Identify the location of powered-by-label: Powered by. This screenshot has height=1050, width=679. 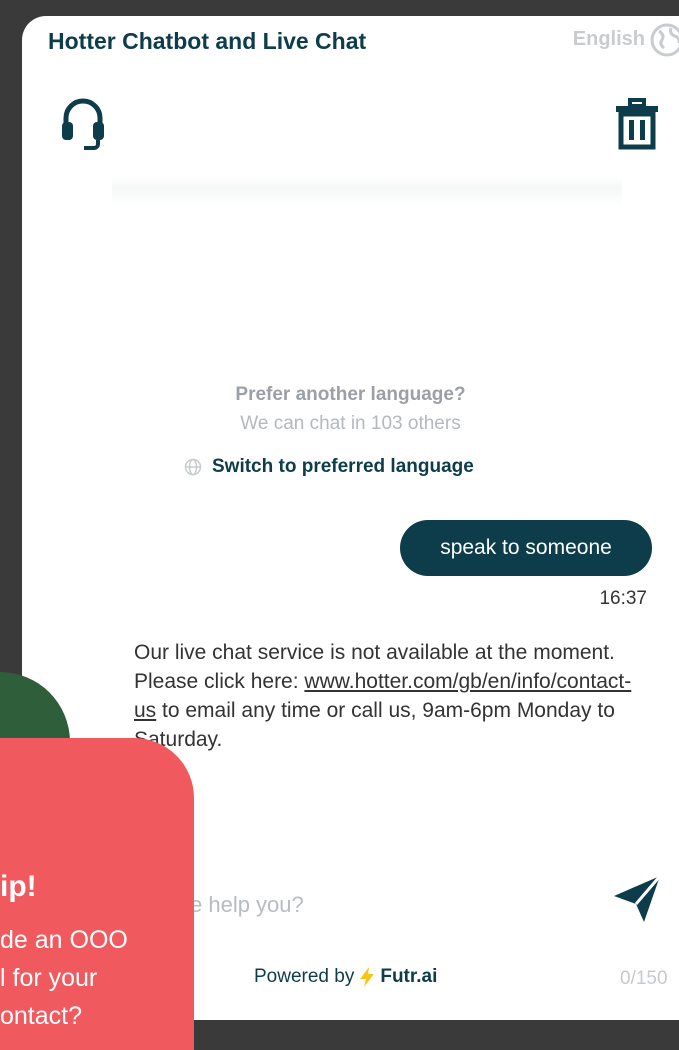
(304, 976).